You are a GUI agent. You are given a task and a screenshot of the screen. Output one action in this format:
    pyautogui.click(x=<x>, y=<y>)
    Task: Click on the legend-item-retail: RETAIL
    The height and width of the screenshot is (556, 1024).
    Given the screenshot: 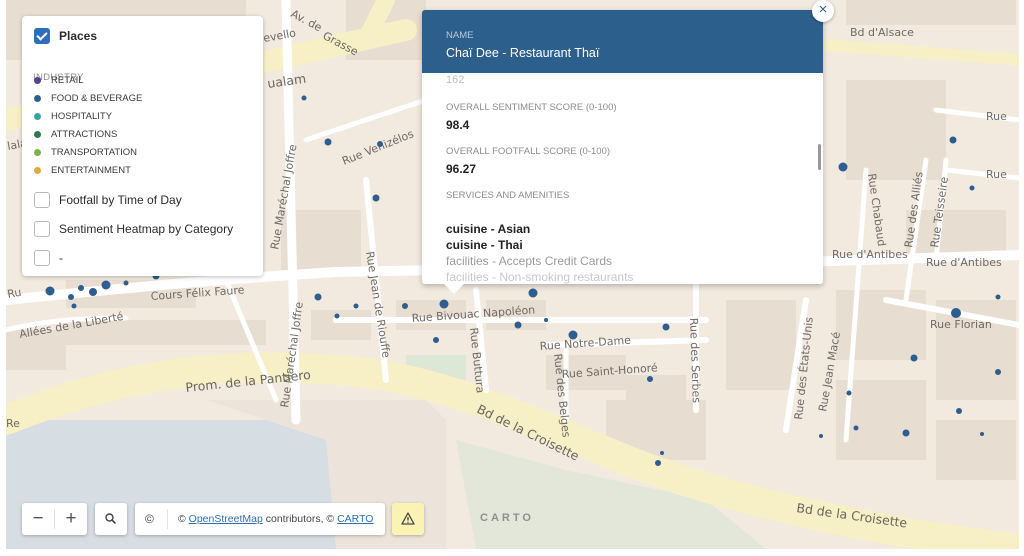 What is the action you would take?
    pyautogui.click(x=59, y=80)
    